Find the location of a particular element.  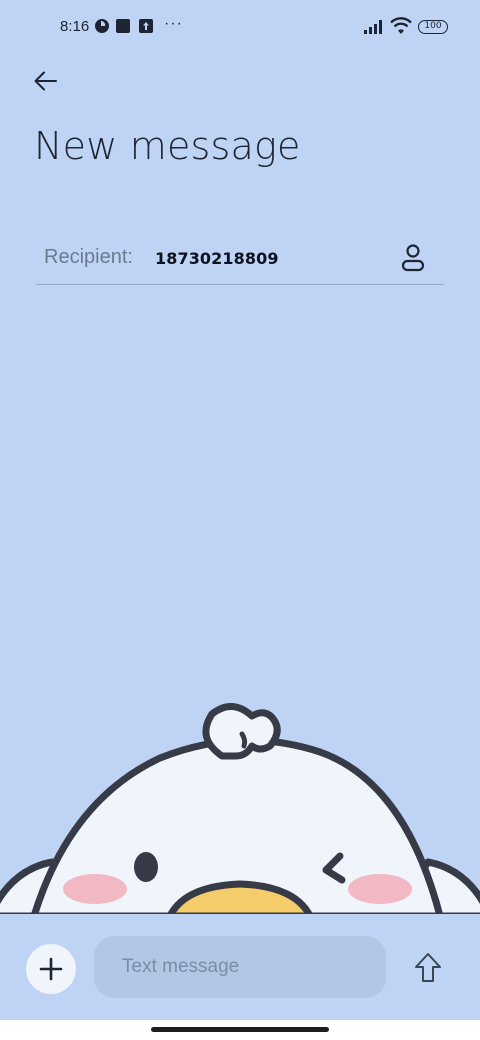

person-icon is located at coordinates (413, 258).